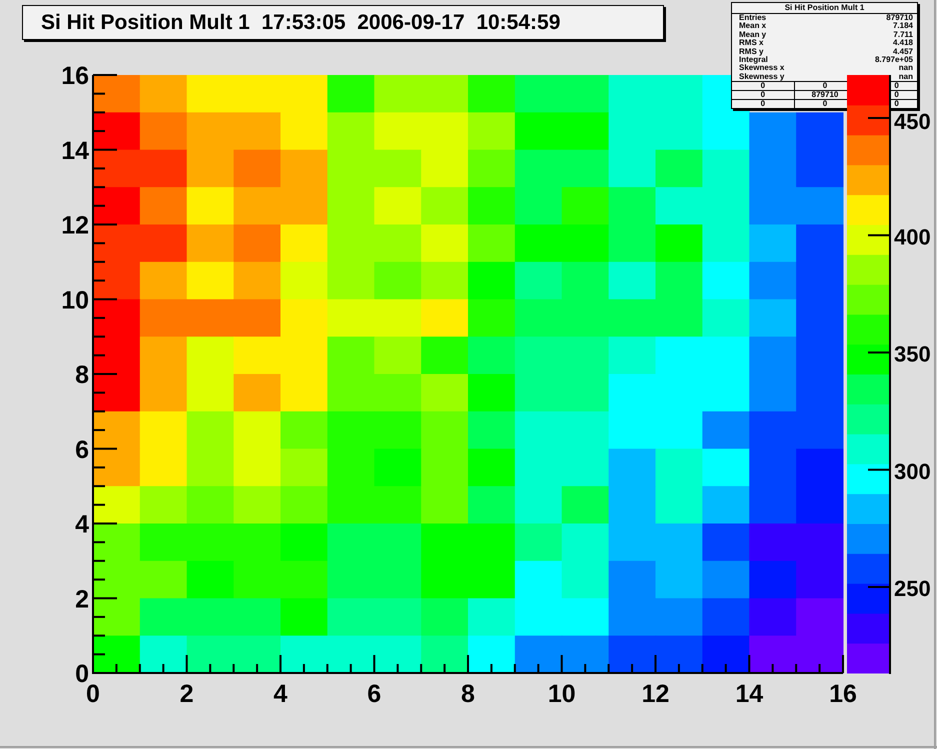 This screenshot has width=937, height=749. What do you see at coordinates (752, 26) in the screenshot?
I see `stat-label: Mean x` at bounding box center [752, 26].